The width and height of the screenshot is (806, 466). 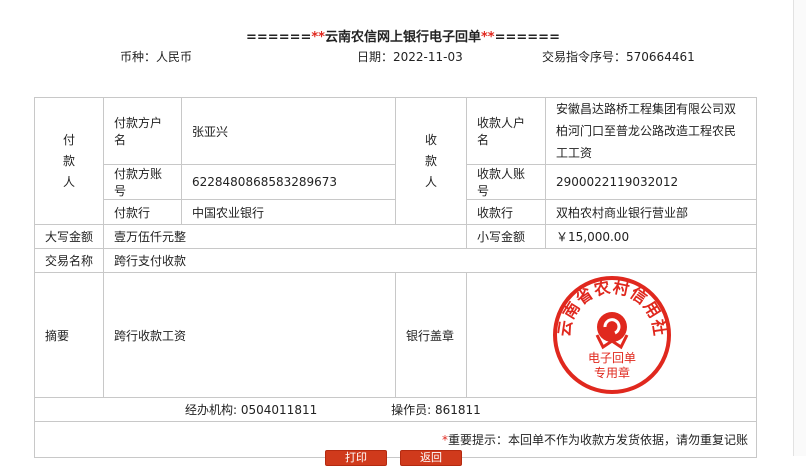 What do you see at coordinates (431, 458) in the screenshot?
I see `back-button: 返回` at bounding box center [431, 458].